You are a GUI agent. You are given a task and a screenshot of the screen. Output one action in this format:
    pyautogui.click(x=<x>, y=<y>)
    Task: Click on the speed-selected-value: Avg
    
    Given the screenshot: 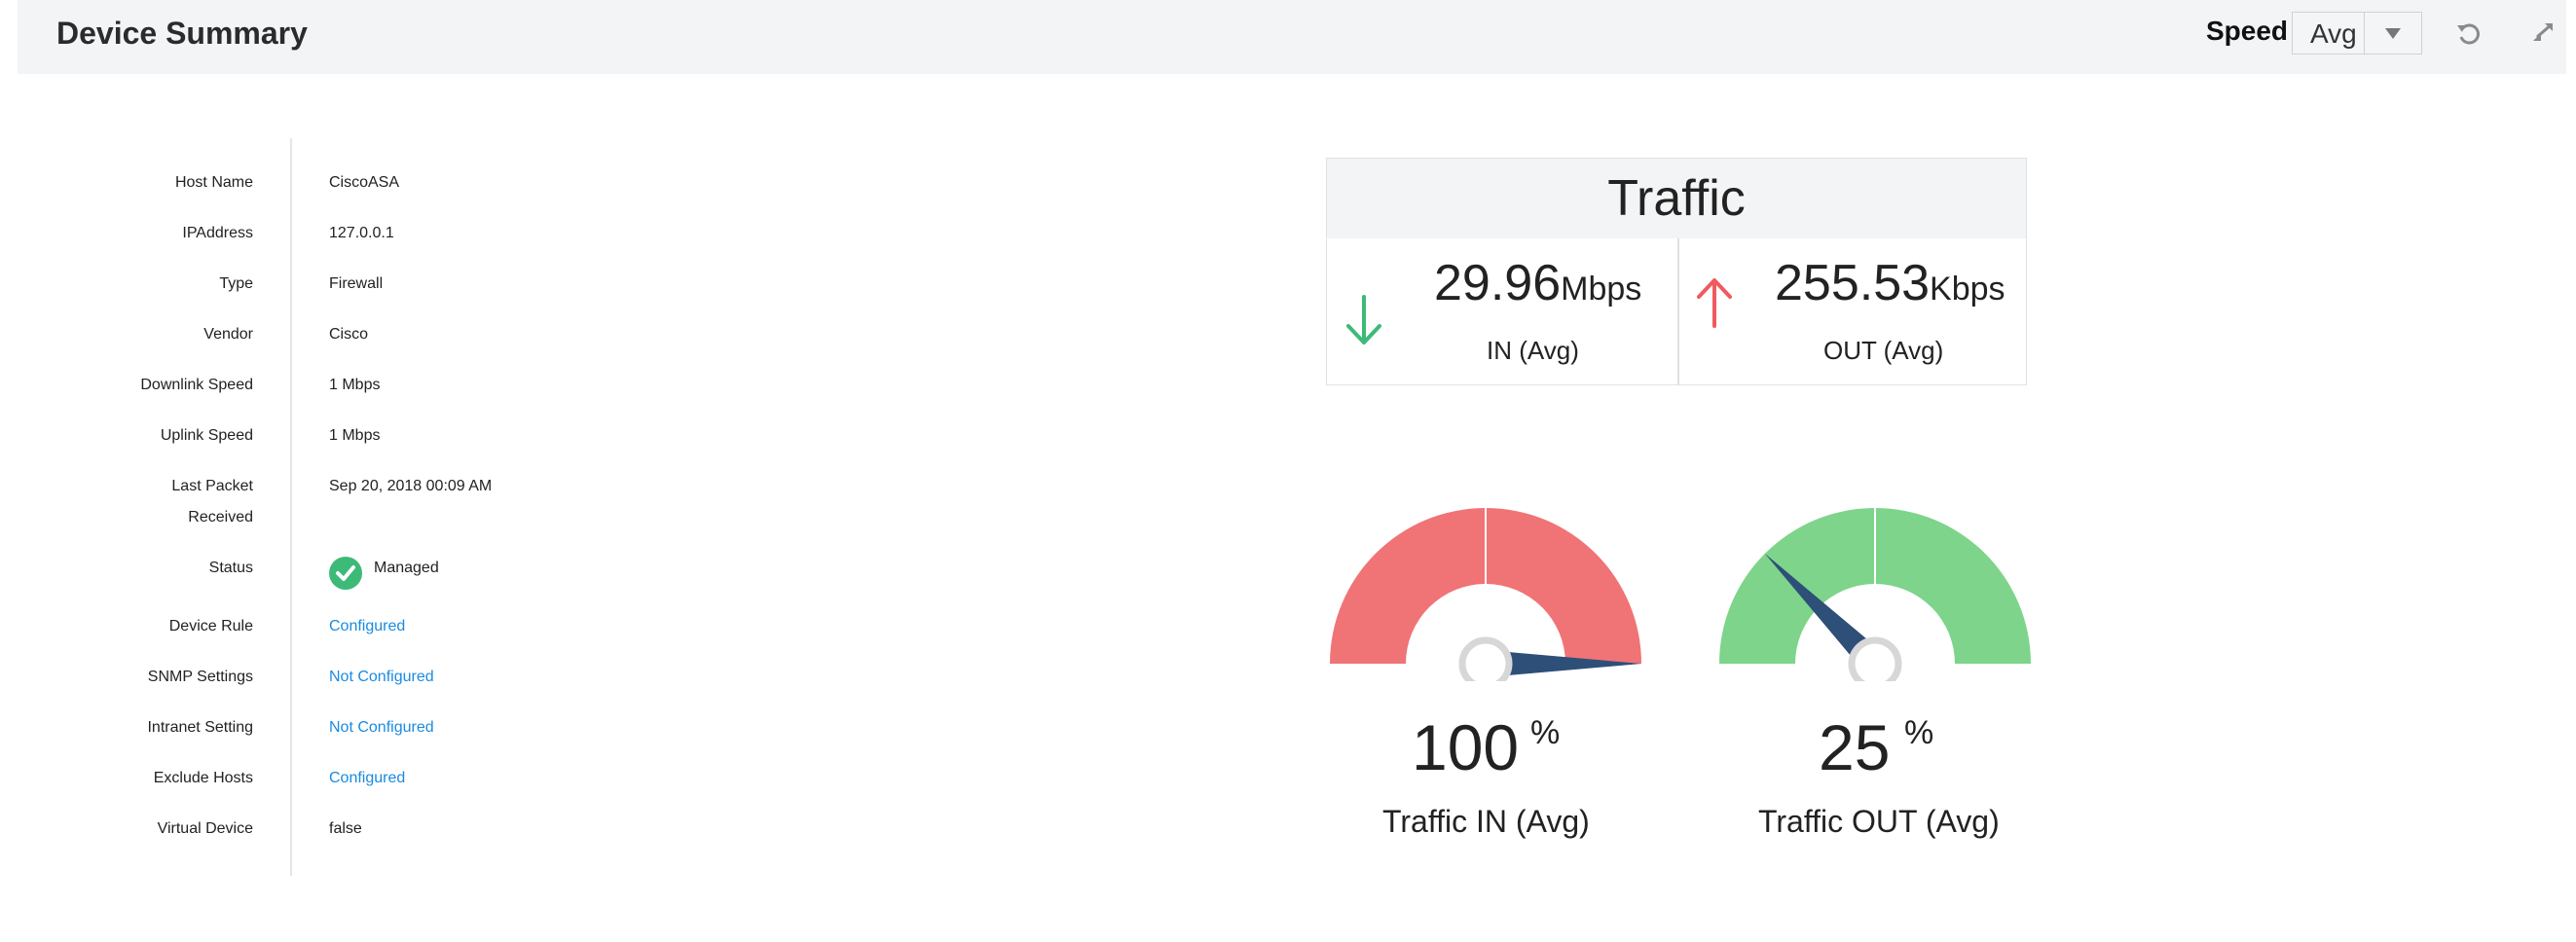 What is the action you would take?
    pyautogui.click(x=2333, y=33)
    